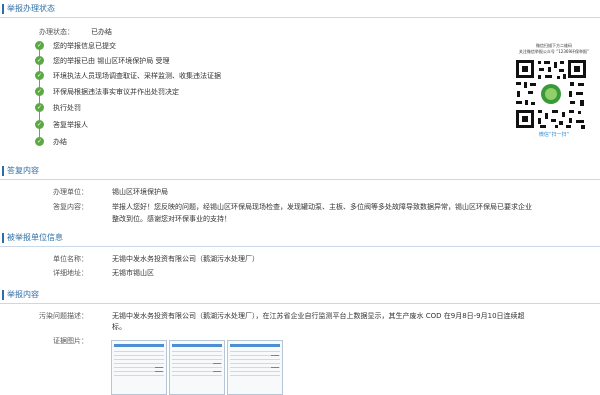  Describe the element at coordinates (551, 94) in the screenshot. I see `qr-code` at that location.